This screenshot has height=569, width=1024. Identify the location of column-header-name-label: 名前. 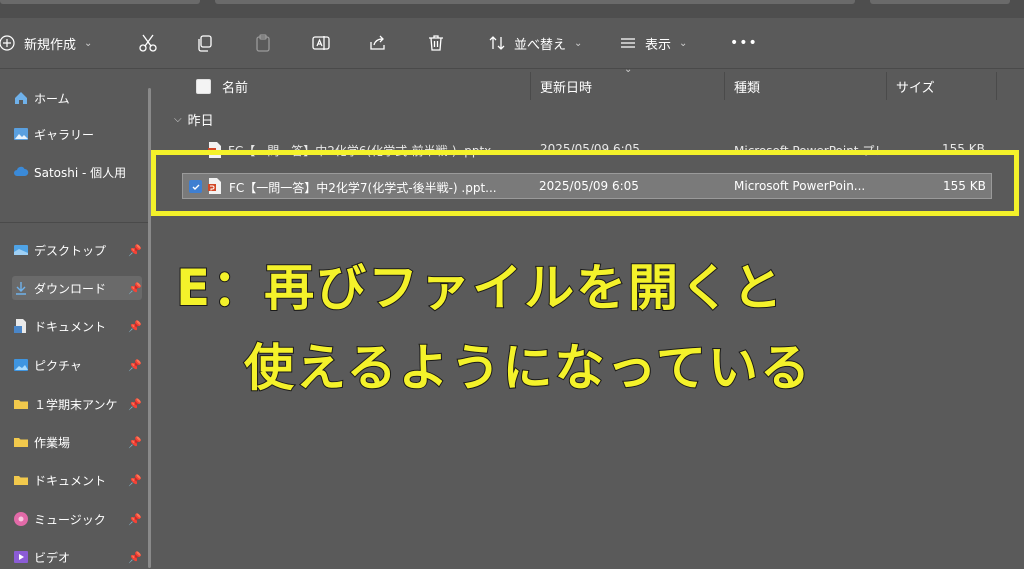
(235, 88).